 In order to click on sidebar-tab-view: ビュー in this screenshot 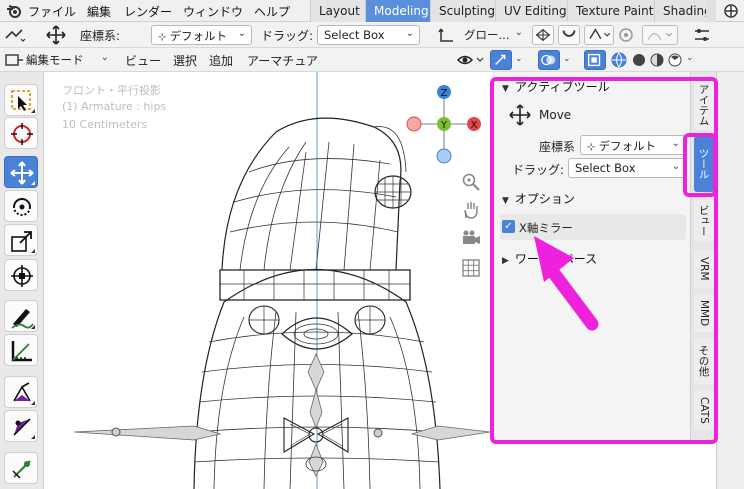, I will do `click(704, 221)`.